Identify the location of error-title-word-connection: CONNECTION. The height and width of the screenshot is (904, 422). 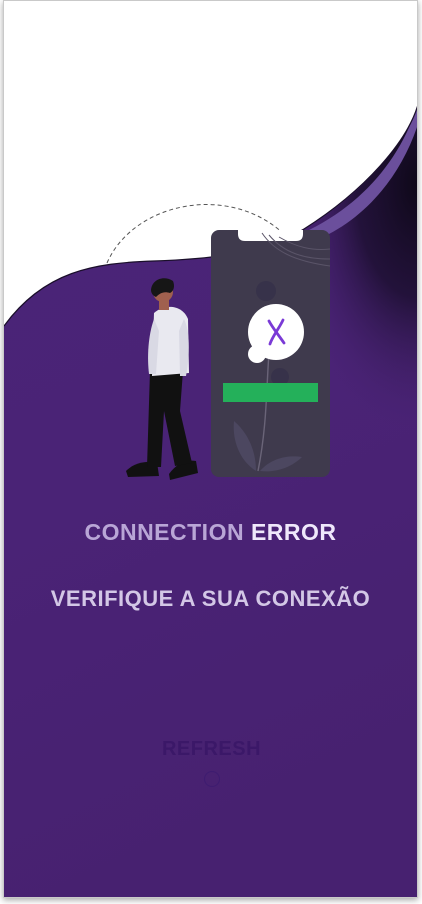
(164, 532).